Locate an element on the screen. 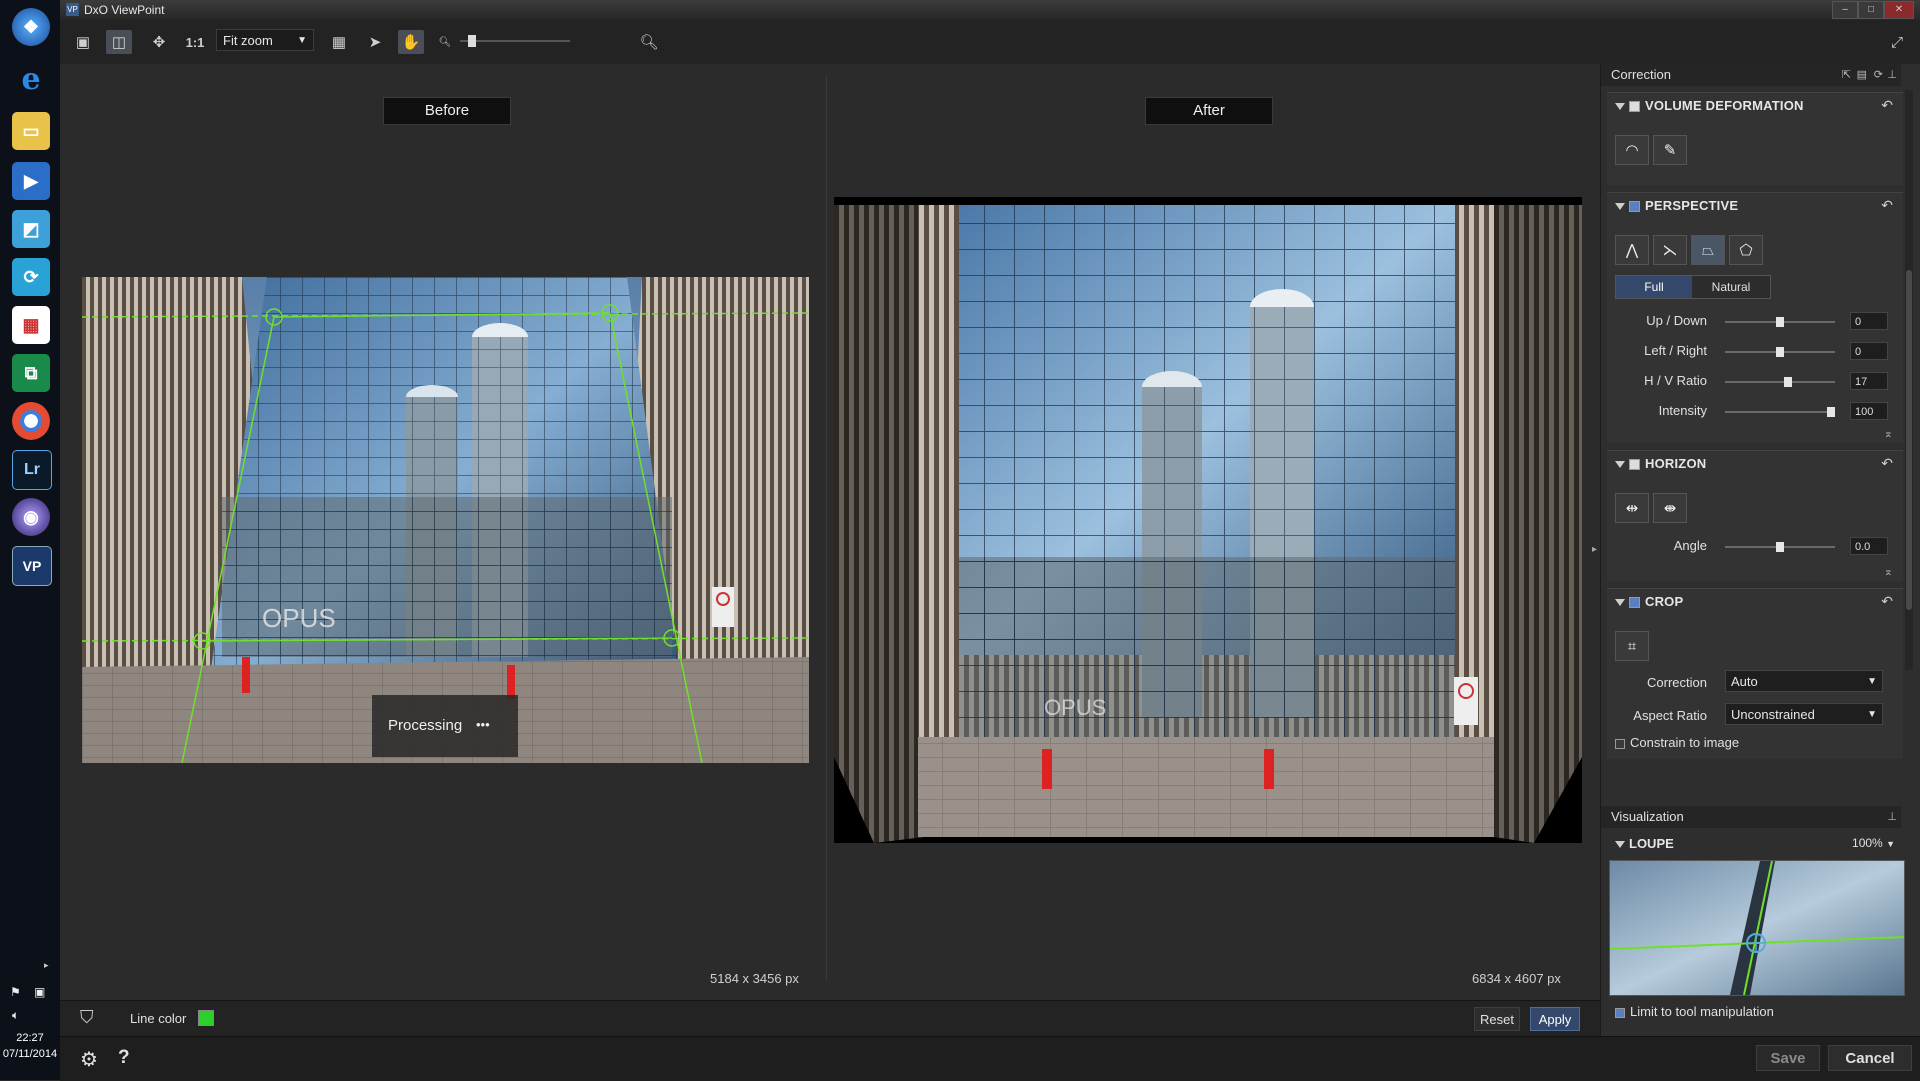 Image resolution: width=1920 pixels, height=1081 pixels. eight-point-perspective-icon: ⬠ is located at coordinates (1746, 250).